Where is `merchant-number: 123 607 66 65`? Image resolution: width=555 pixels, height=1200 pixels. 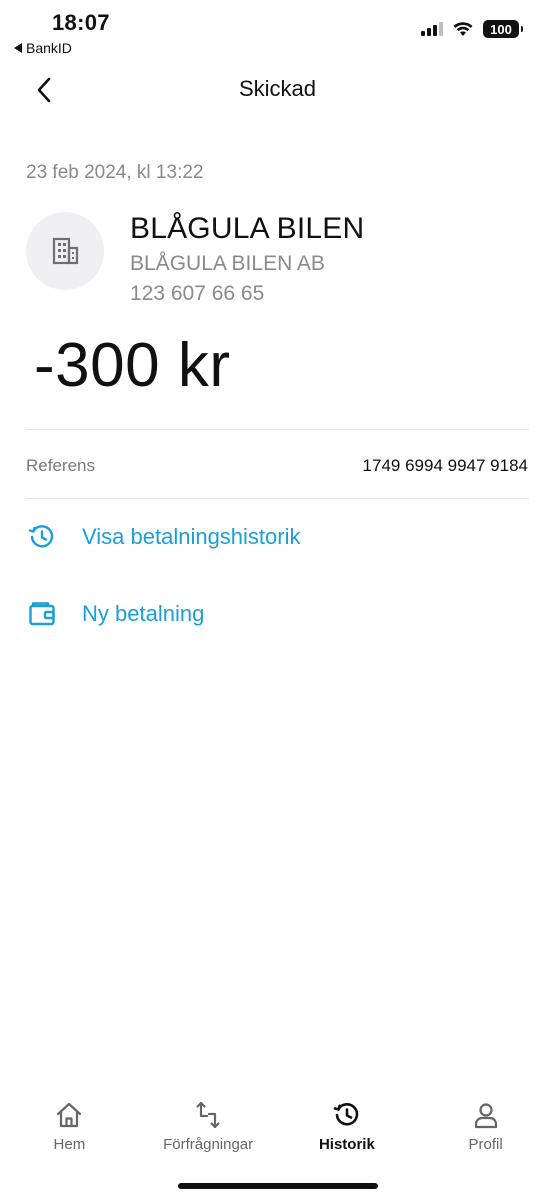 merchant-number: 123 607 66 65 is located at coordinates (197, 293).